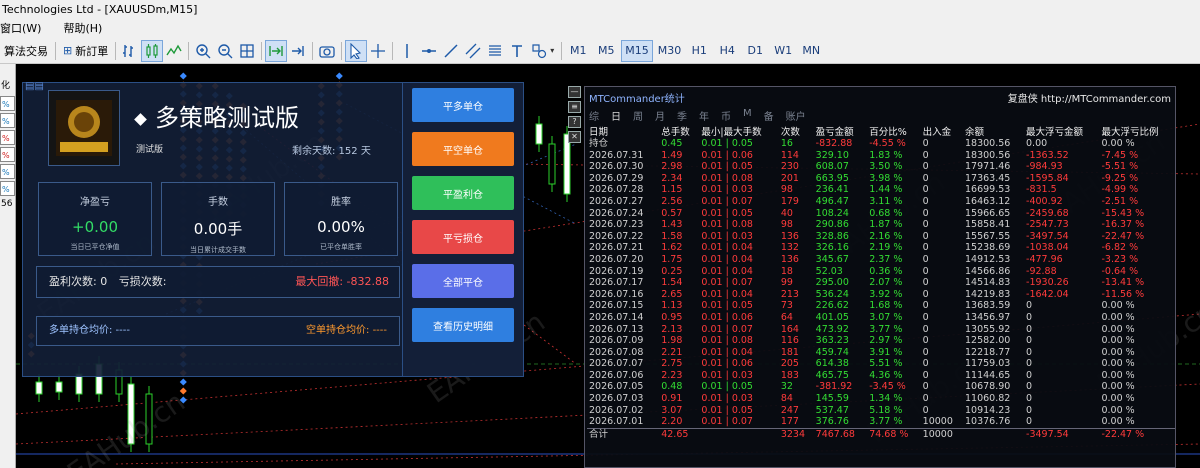  What do you see at coordinates (341, 219) in the screenshot?
I see `stat-winrate: 胜率 0.00% 已平仓单胜率` at bounding box center [341, 219].